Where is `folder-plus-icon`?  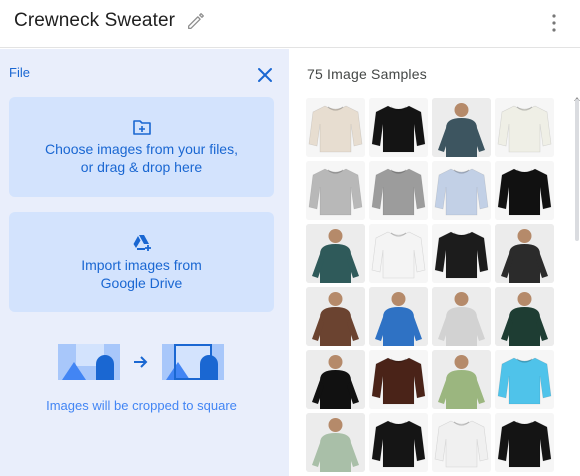
folder-plus-icon is located at coordinates (141, 127).